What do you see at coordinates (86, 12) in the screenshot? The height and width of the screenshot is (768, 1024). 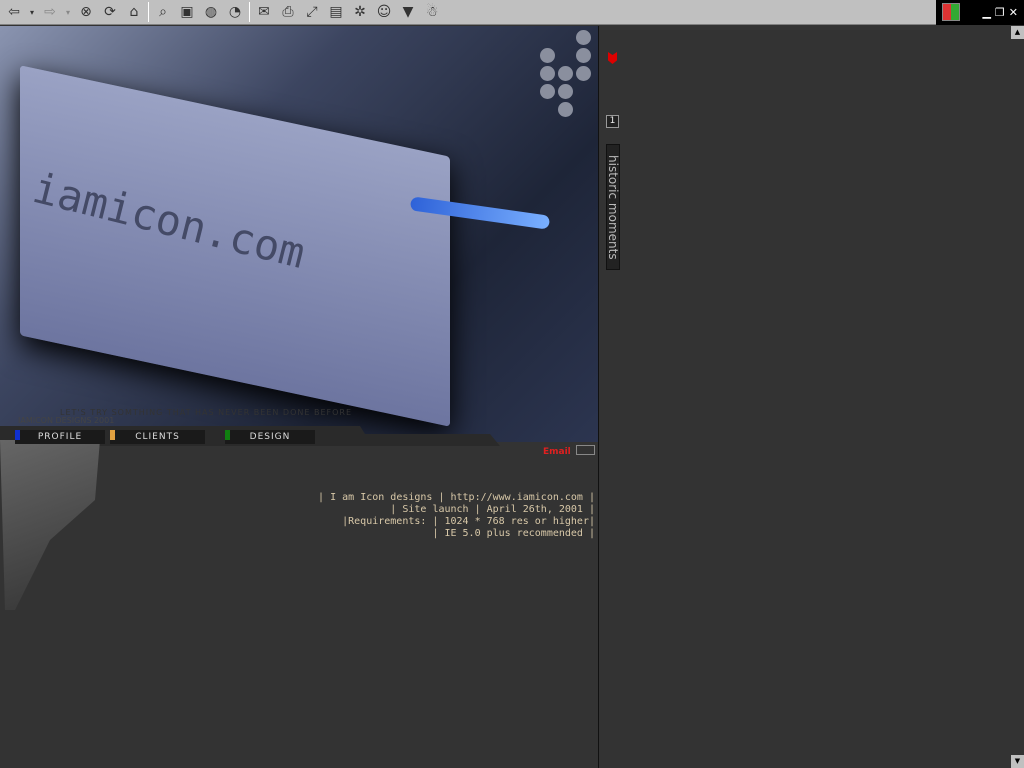 I see `stop-icon: ⊗` at bounding box center [86, 12].